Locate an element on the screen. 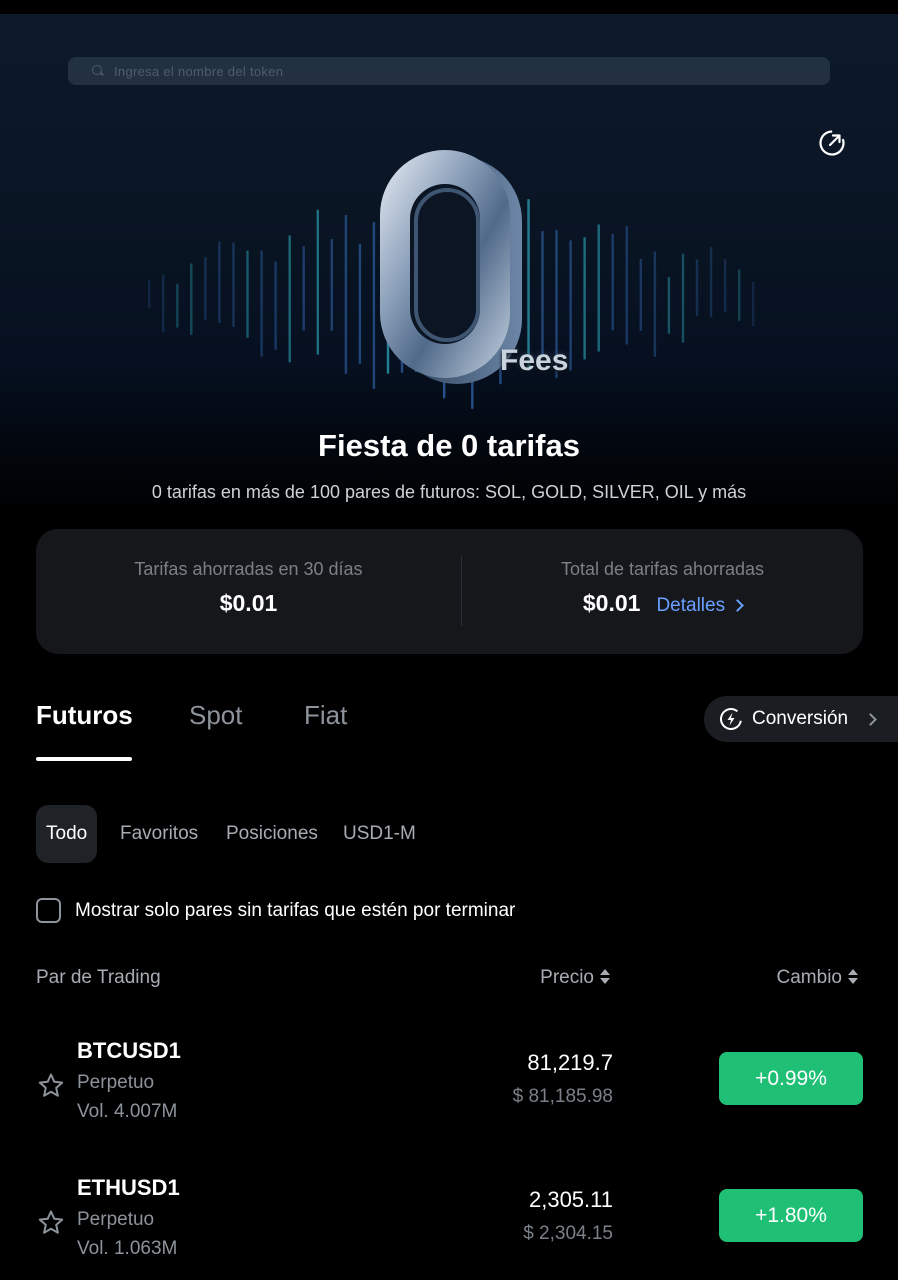 Image resolution: width=898 pixels, height=1280 pixels. promo-title: Fiesta de 0 tarifas is located at coordinates (449, 445).